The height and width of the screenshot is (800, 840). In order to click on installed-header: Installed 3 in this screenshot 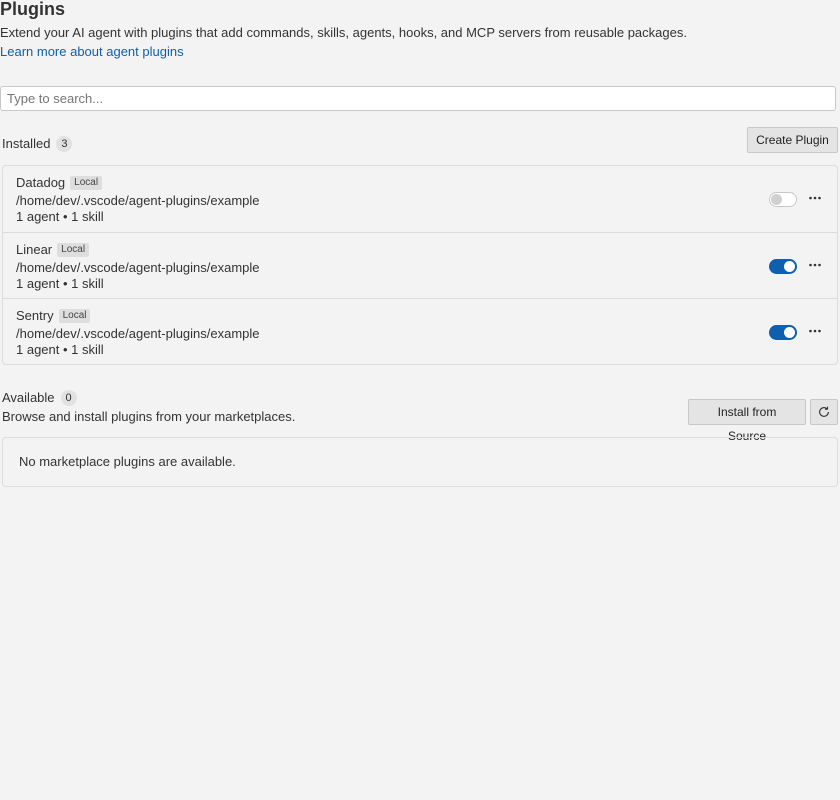, I will do `click(37, 144)`.